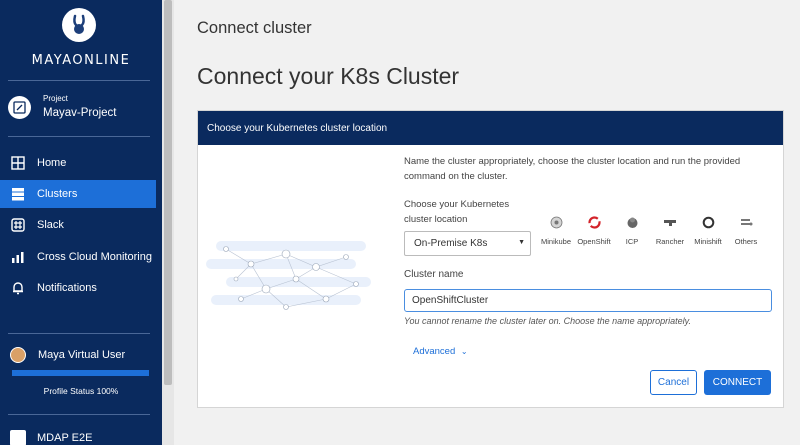  Describe the element at coordinates (708, 230) in the screenshot. I see `platform-minishift: Minishift` at that location.